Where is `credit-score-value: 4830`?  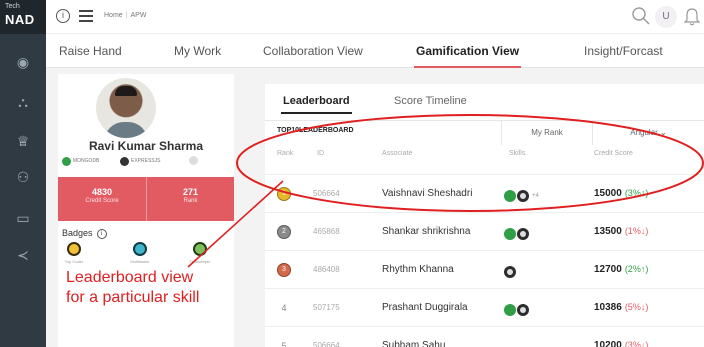 credit-score-value: 4830 is located at coordinates (102, 192).